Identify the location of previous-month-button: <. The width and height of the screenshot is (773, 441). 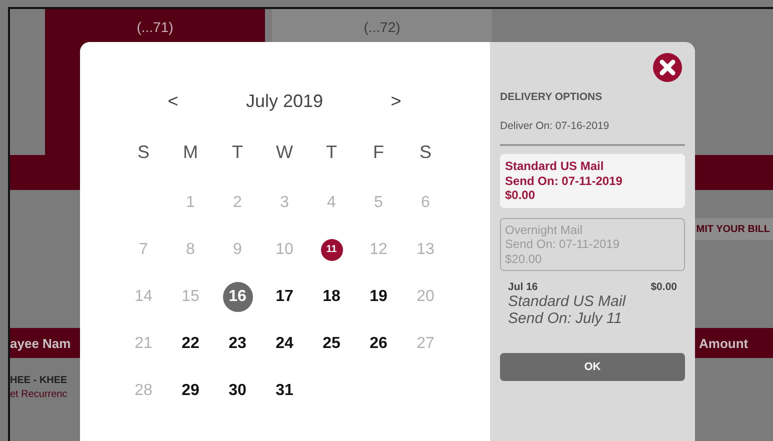
(173, 101).